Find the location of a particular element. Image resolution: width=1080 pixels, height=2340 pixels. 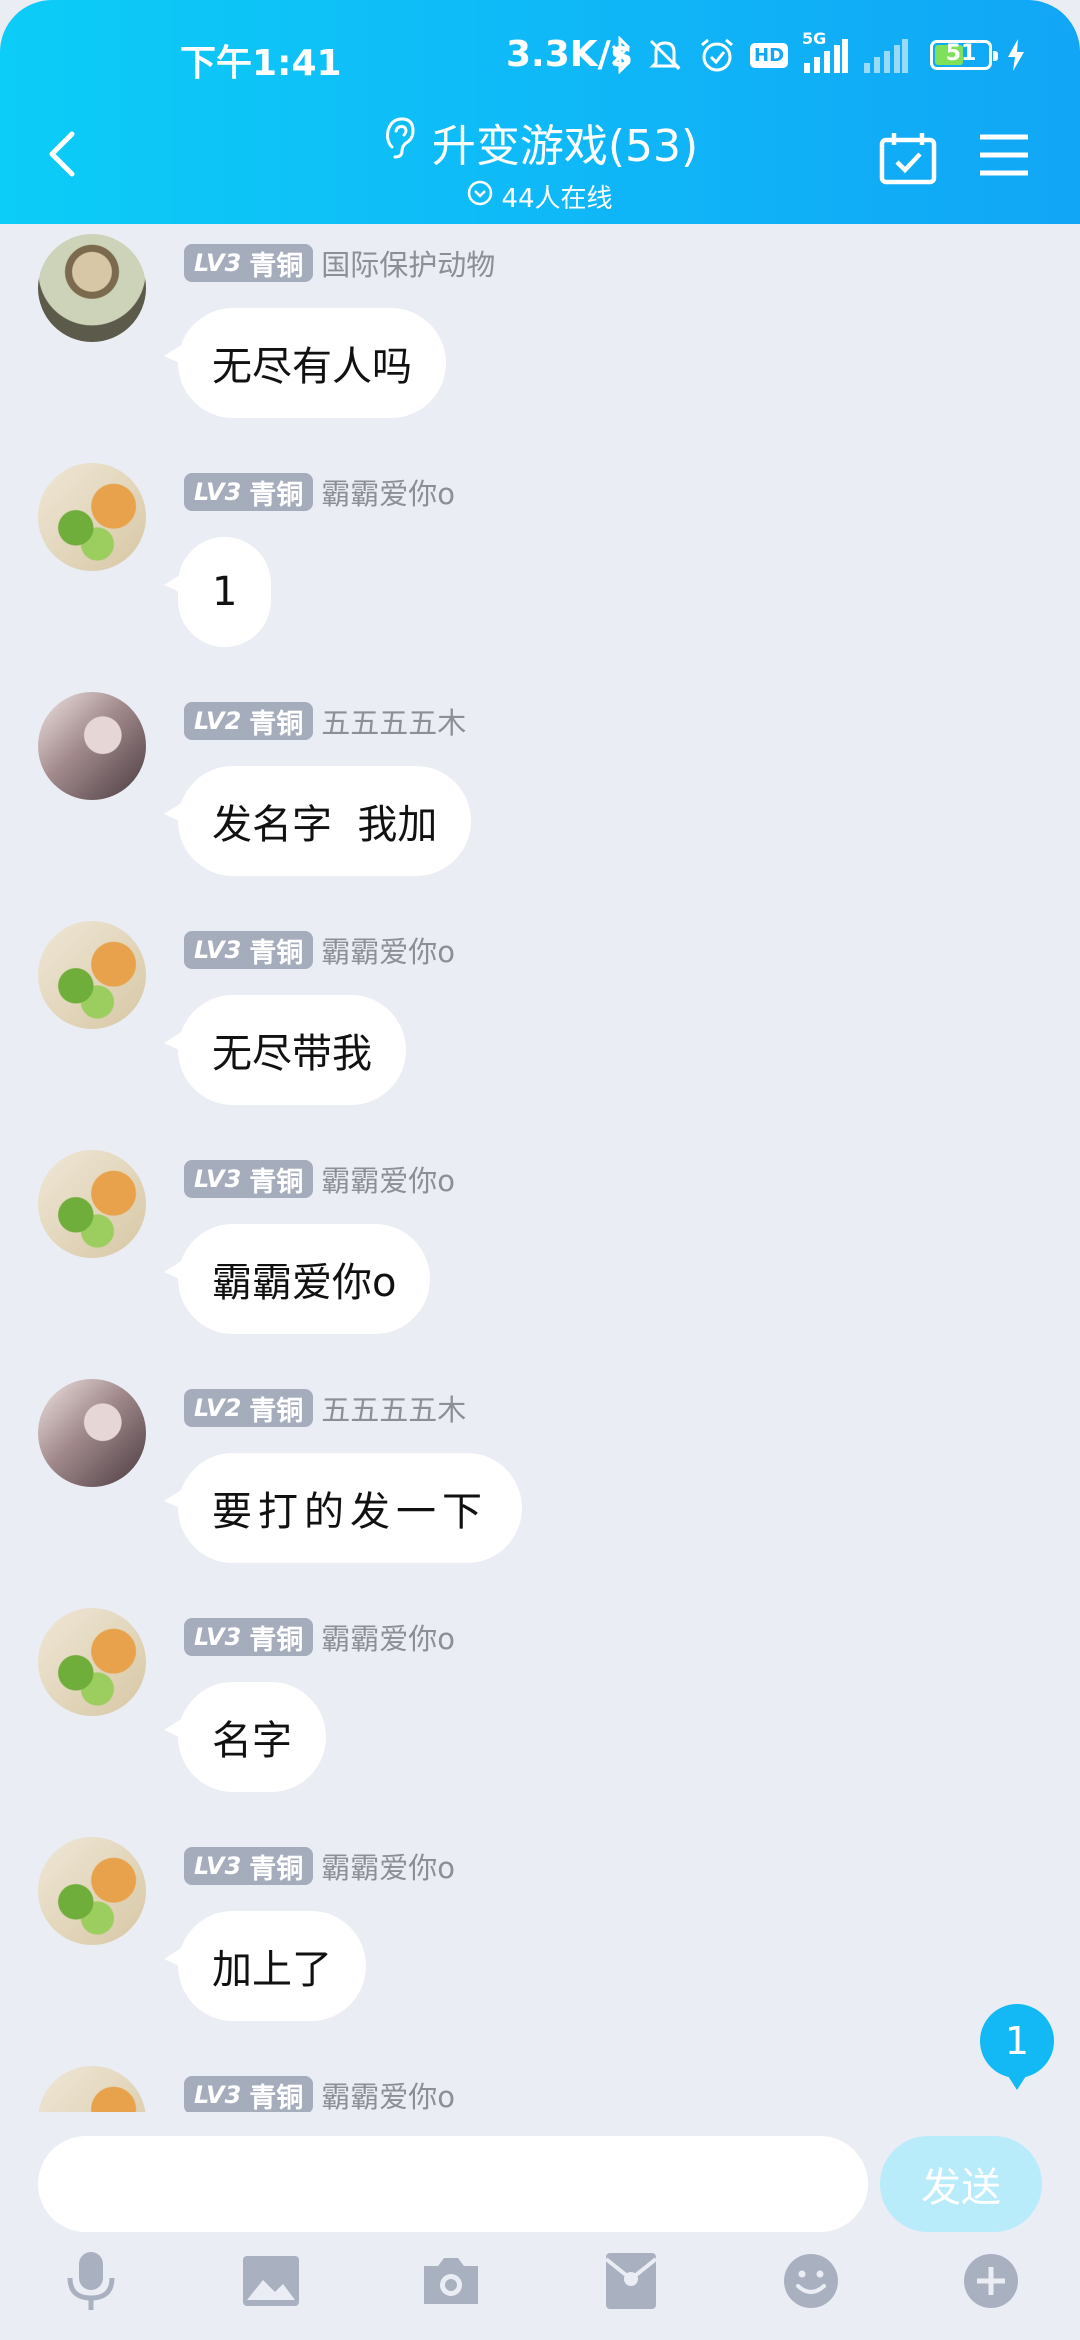

calendar-check-icon is located at coordinates (908, 161).